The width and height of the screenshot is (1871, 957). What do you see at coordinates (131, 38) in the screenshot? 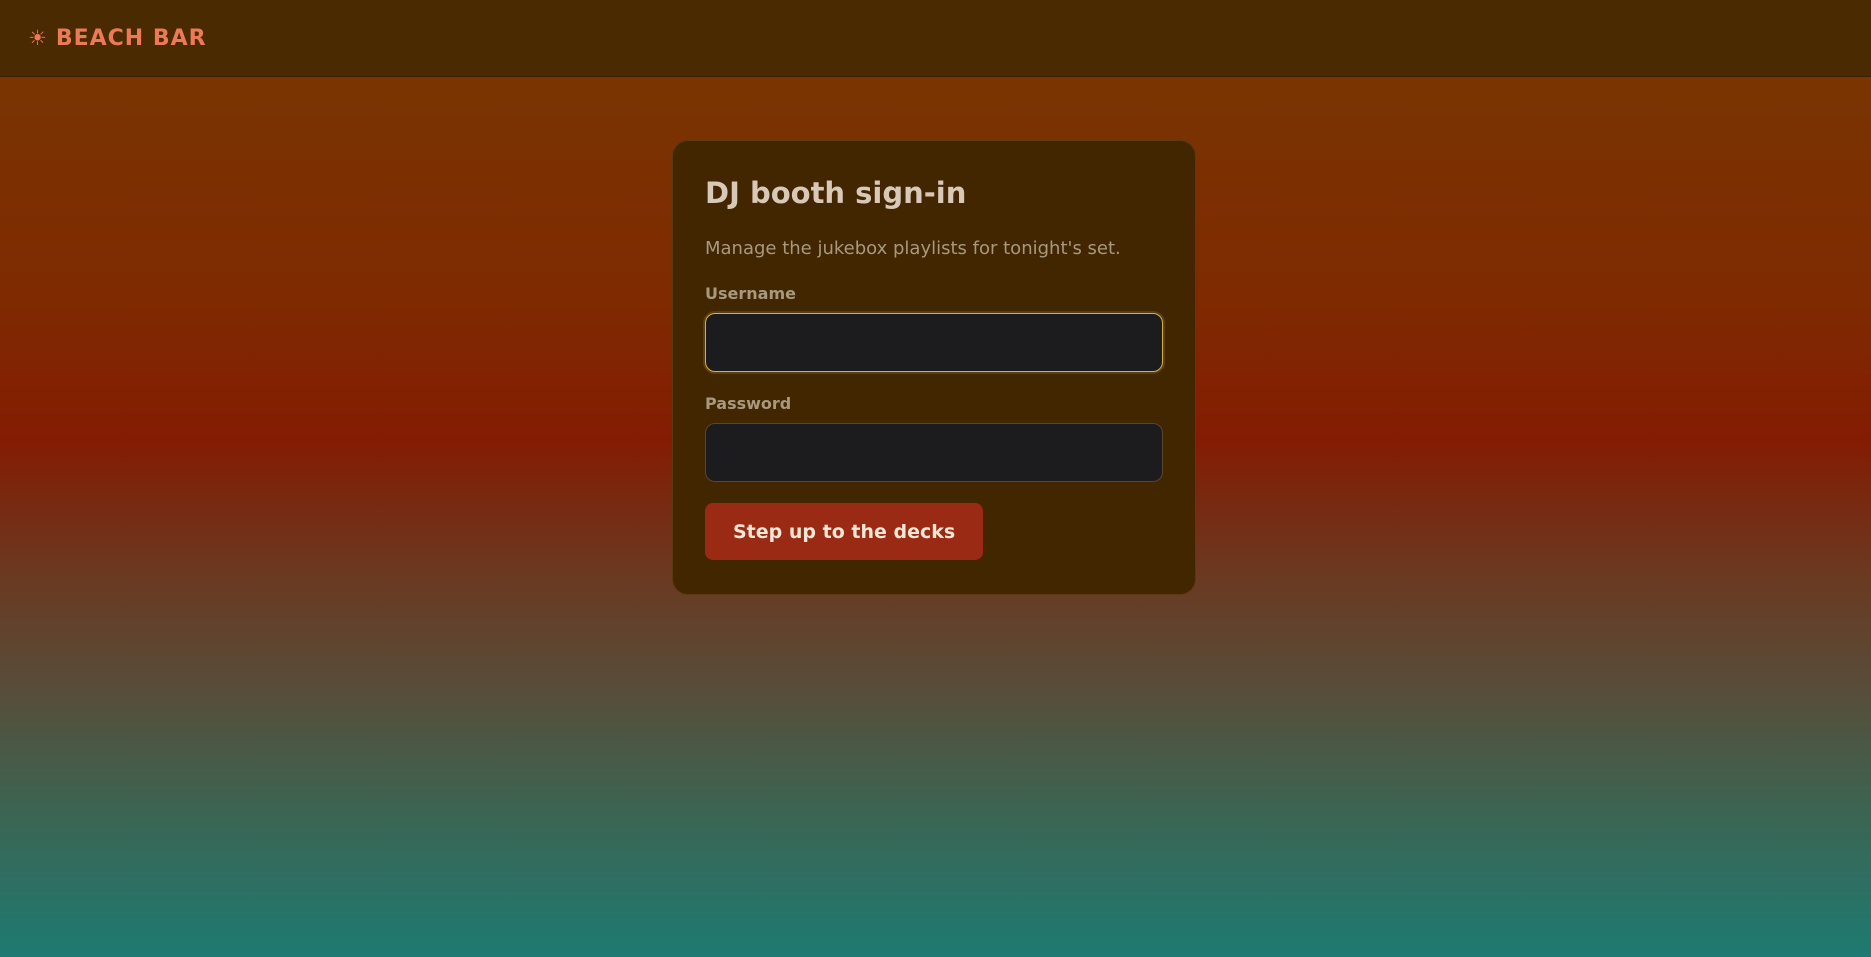
I see `brand-name: BEACH BAR` at bounding box center [131, 38].